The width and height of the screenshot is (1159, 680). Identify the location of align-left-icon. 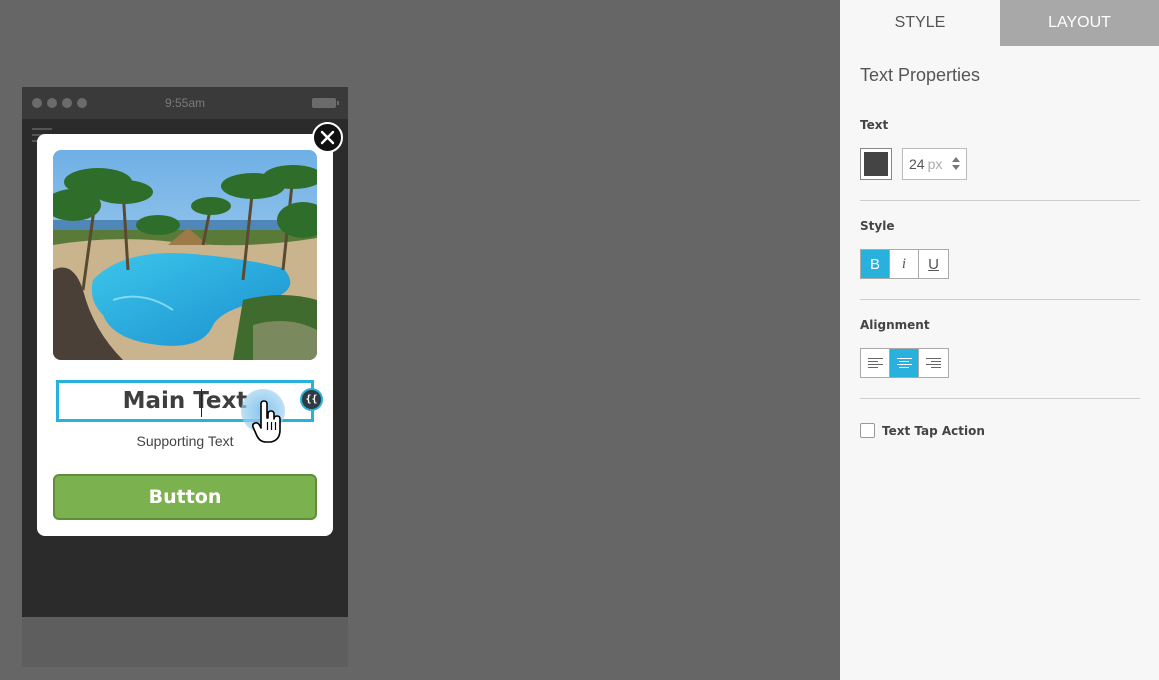
(875, 363).